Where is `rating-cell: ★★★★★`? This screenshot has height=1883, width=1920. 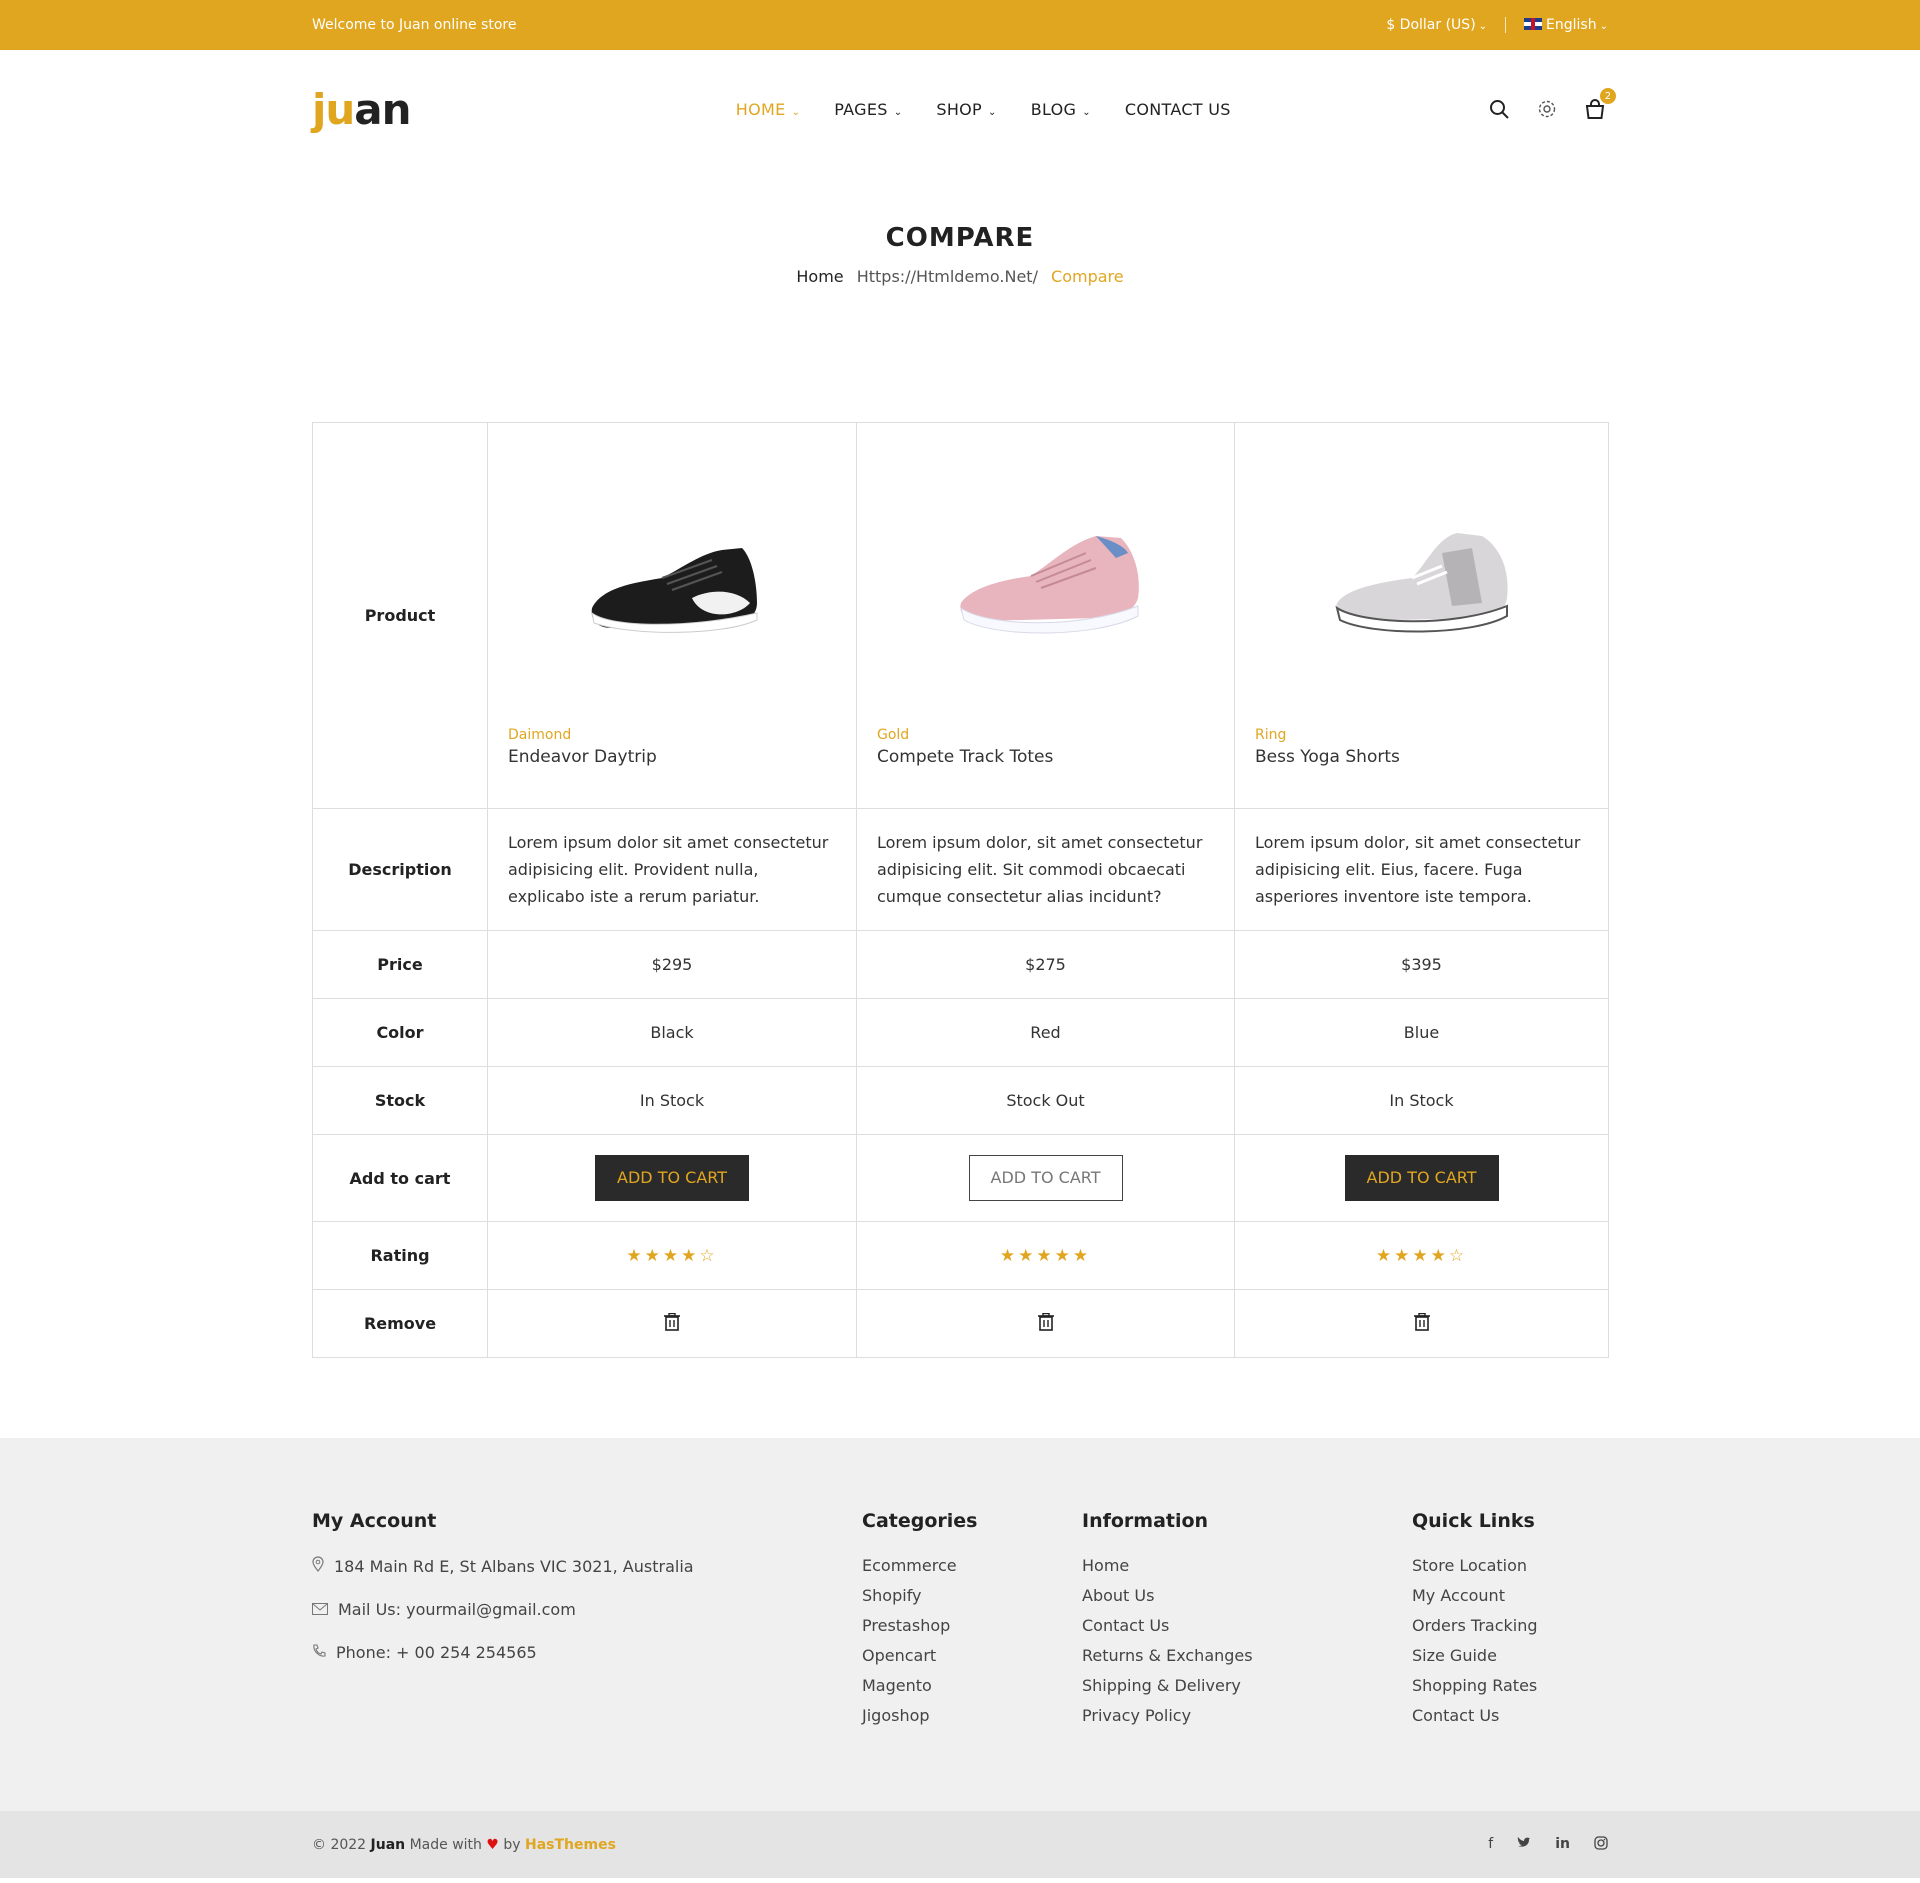
rating-cell: ★★★★★ is located at coordinates (1045, 1255).